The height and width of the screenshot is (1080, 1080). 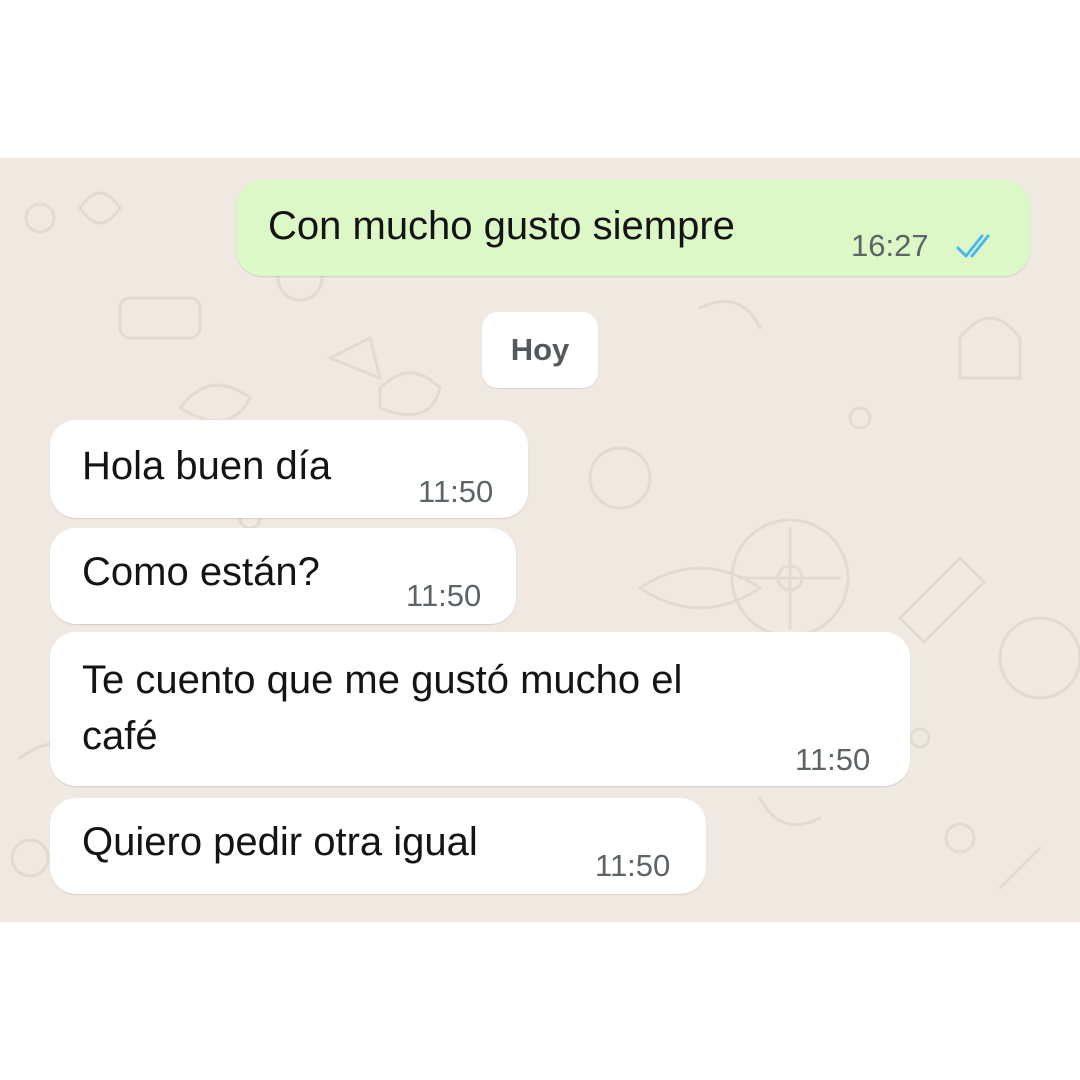 I want to click on incoming-message-bubble: Como están? 11:50, so click(x=283, y=576).